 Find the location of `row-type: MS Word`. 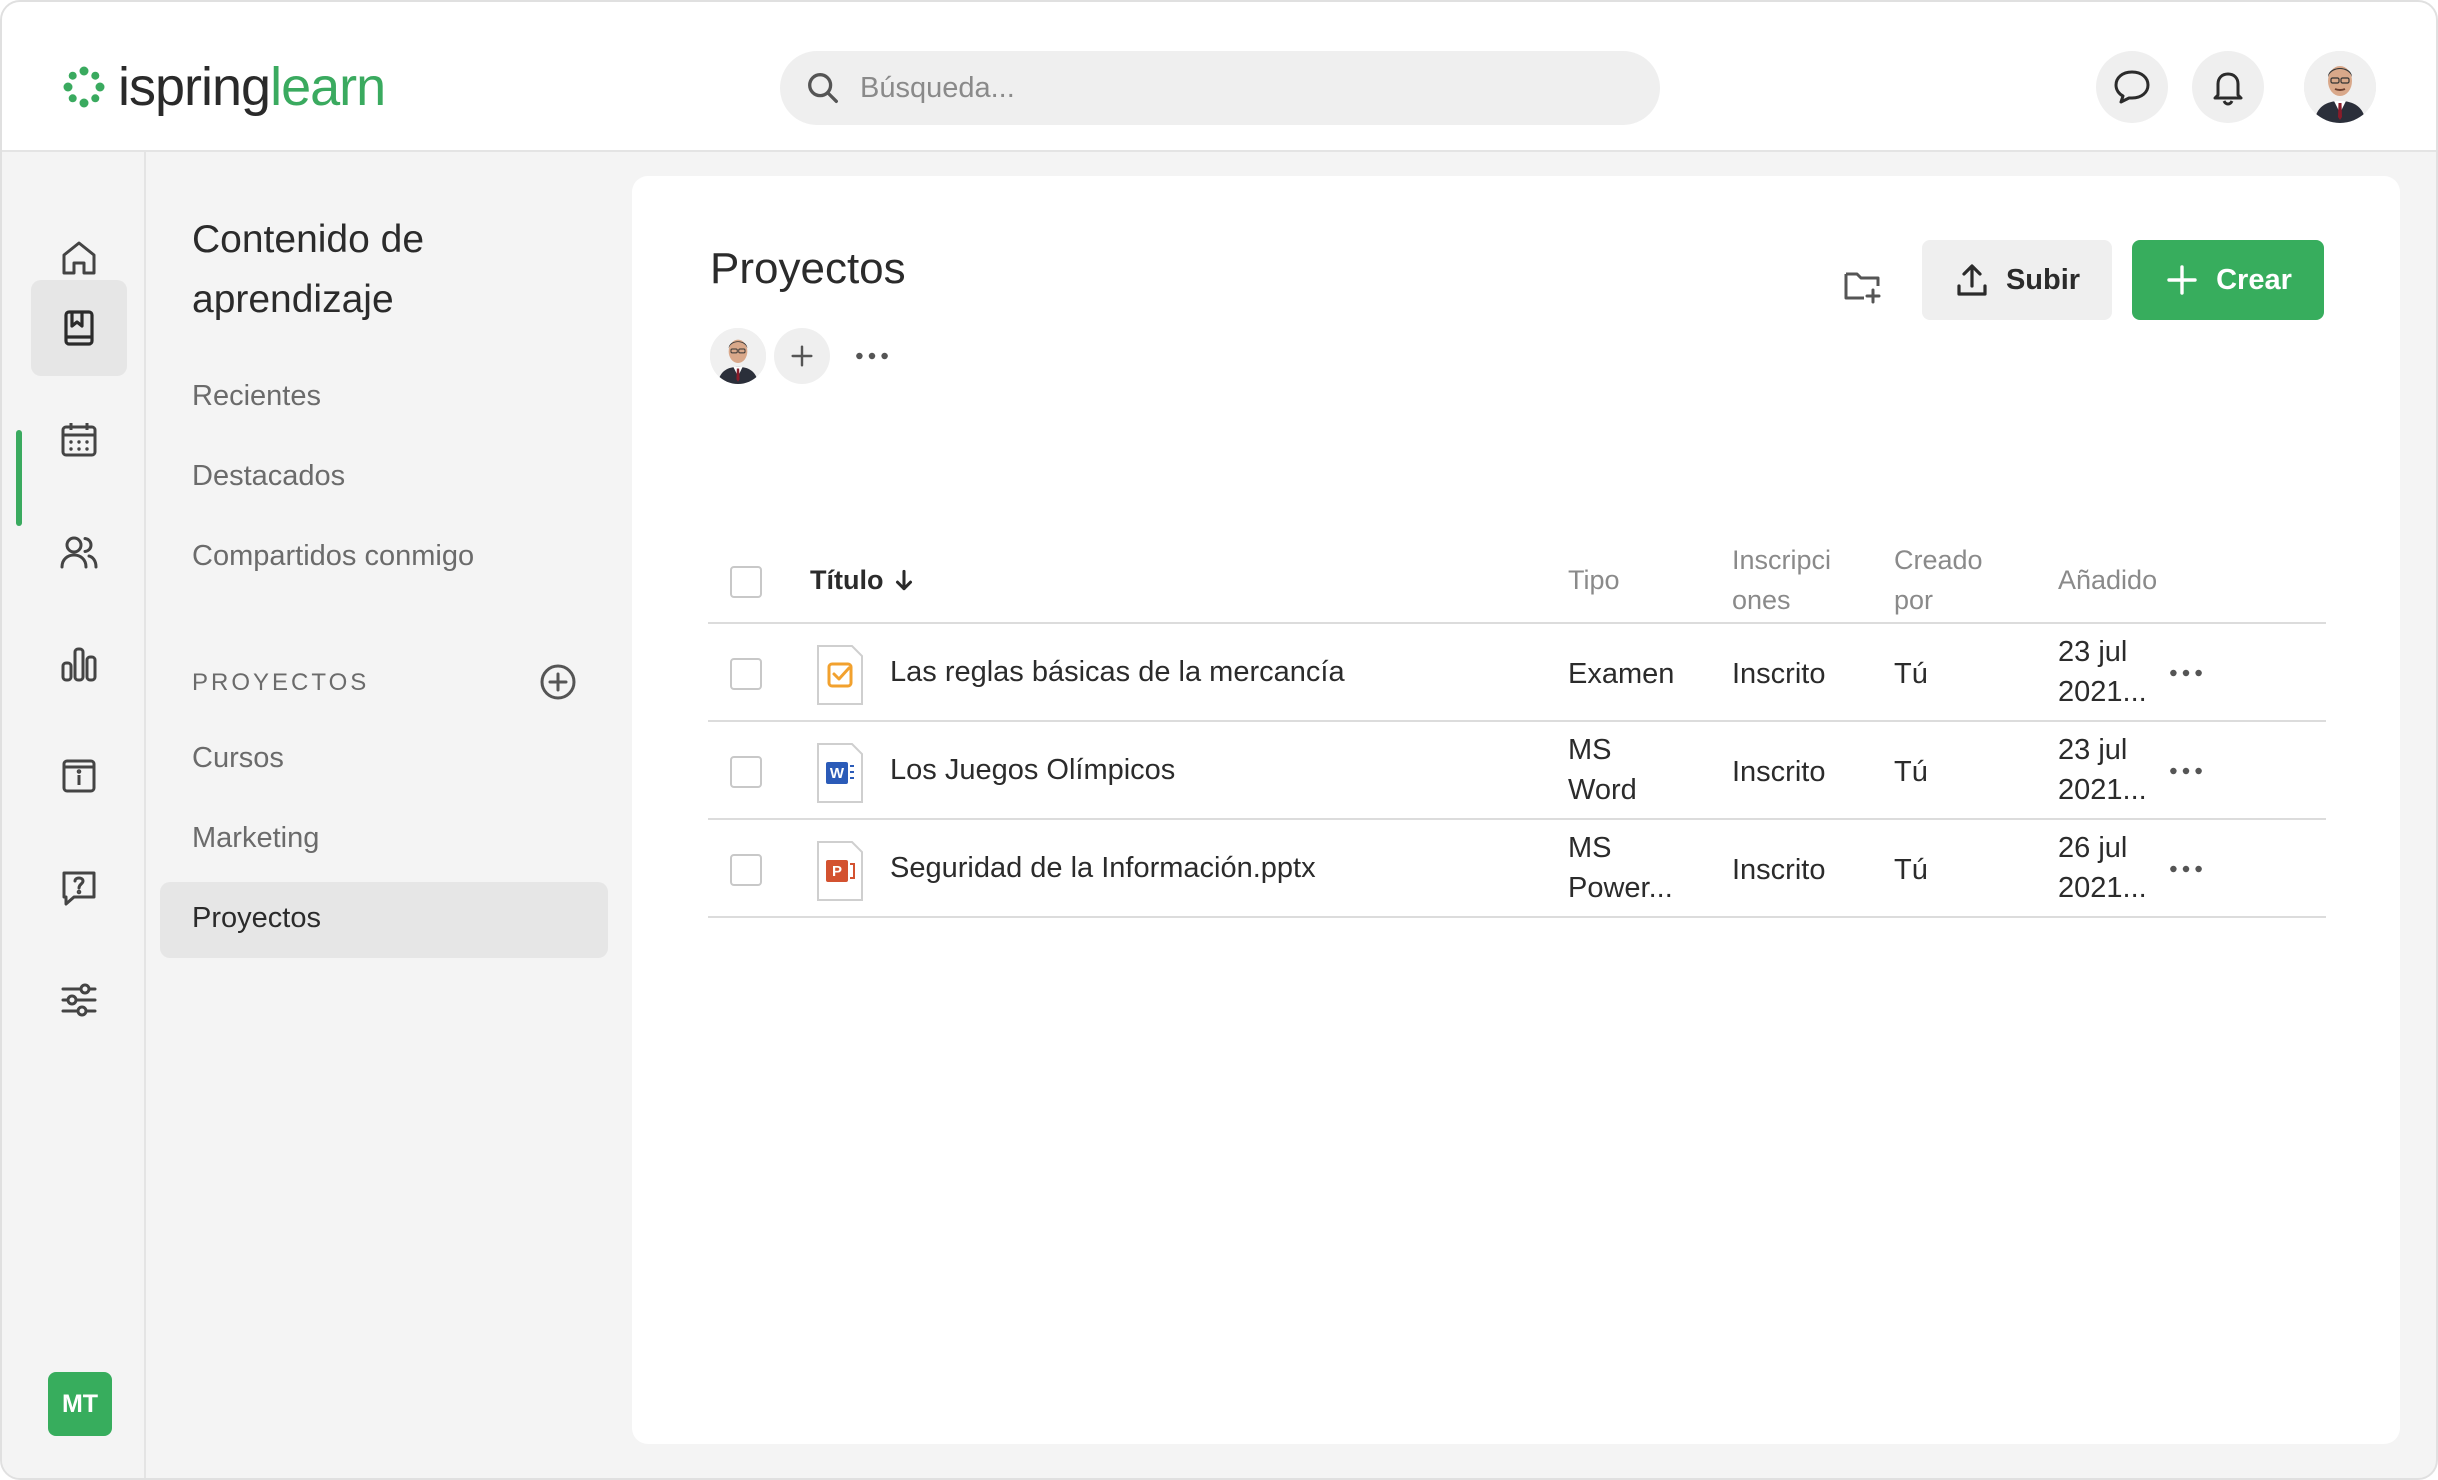

row-type: MS Word is located at coordinates (1602, 770).